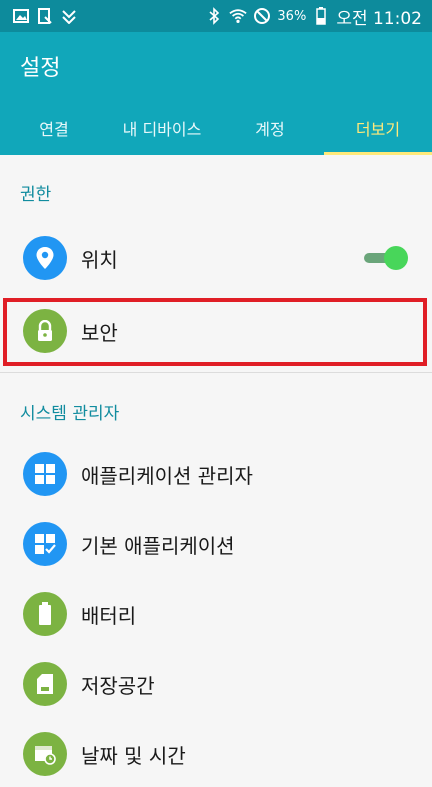  Describe the element at coordinates (45, 258) in the screenshot. I see `location-icon` at that location.